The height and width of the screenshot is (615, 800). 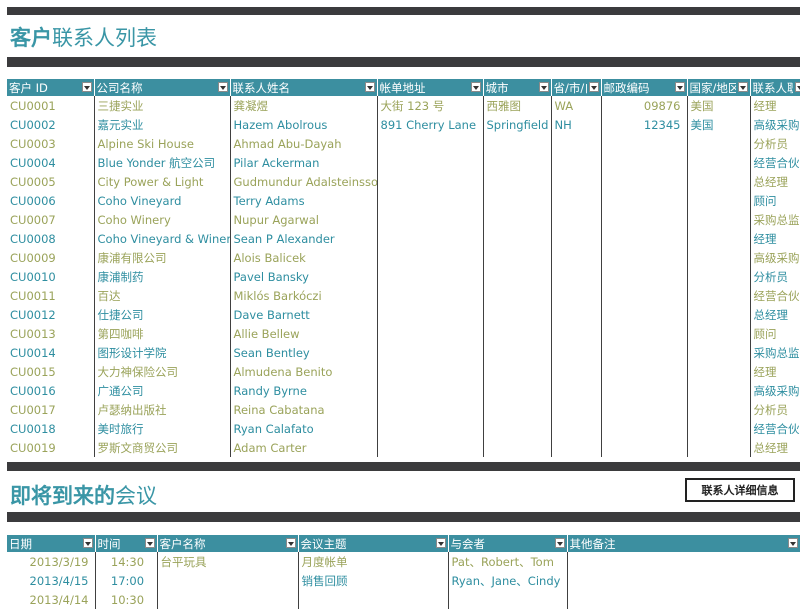 What do you see at coordinates (304, 314) in the screenshot?
I see `table-cell: Dave Barnett` at bounding box center [304, 314].